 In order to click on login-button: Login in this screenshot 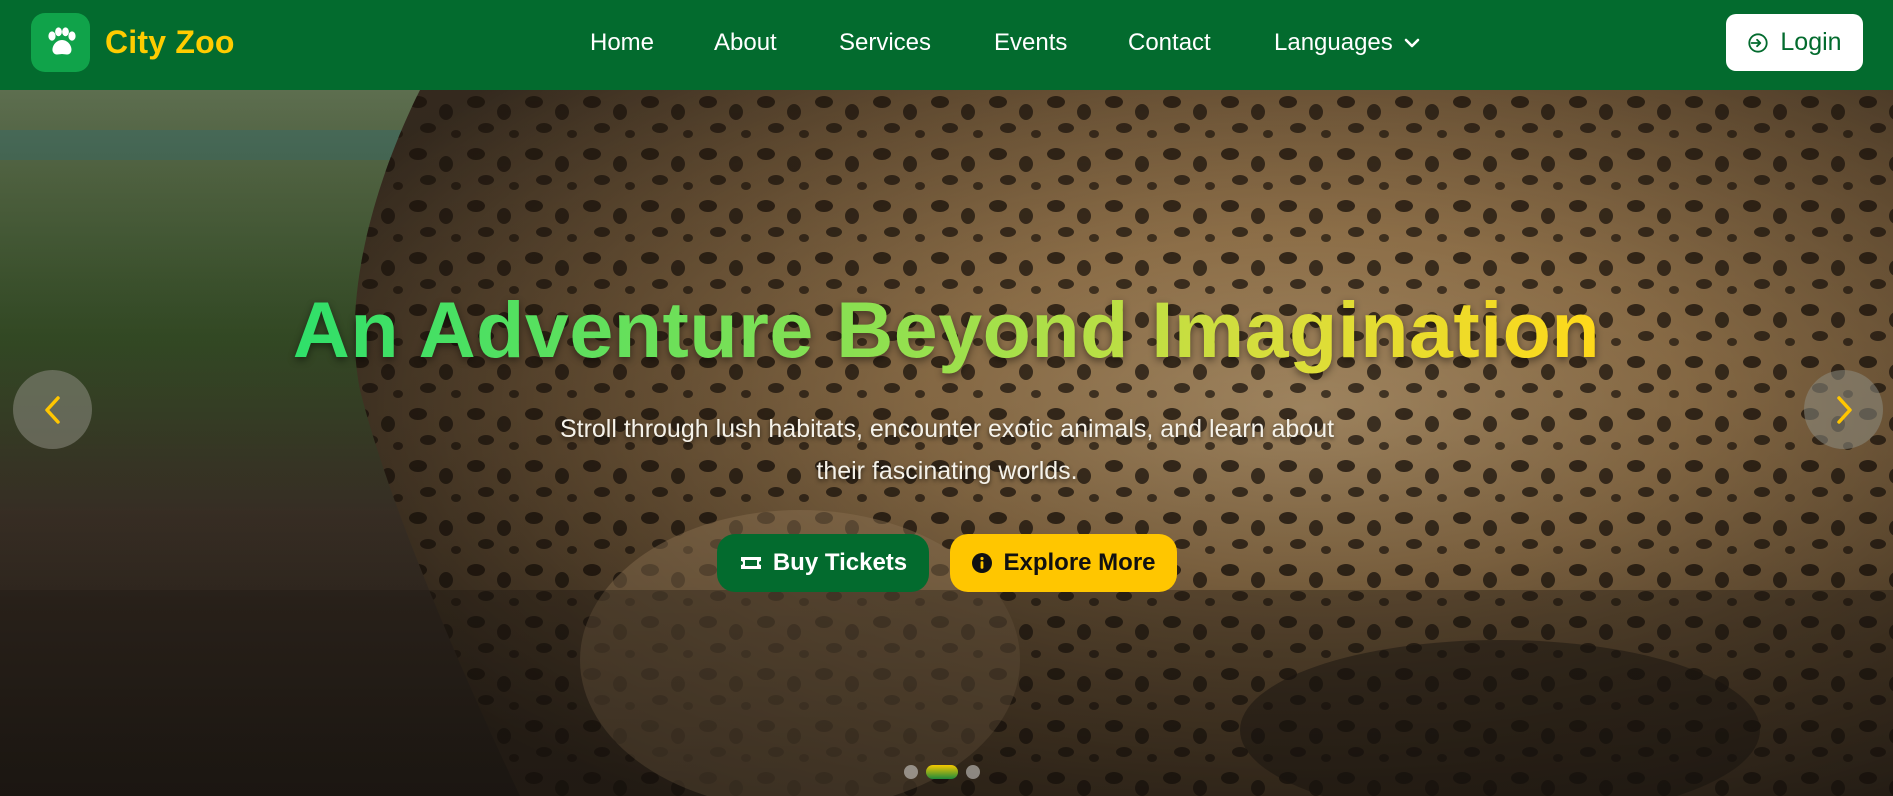, I will do `click(1794, 42)`.